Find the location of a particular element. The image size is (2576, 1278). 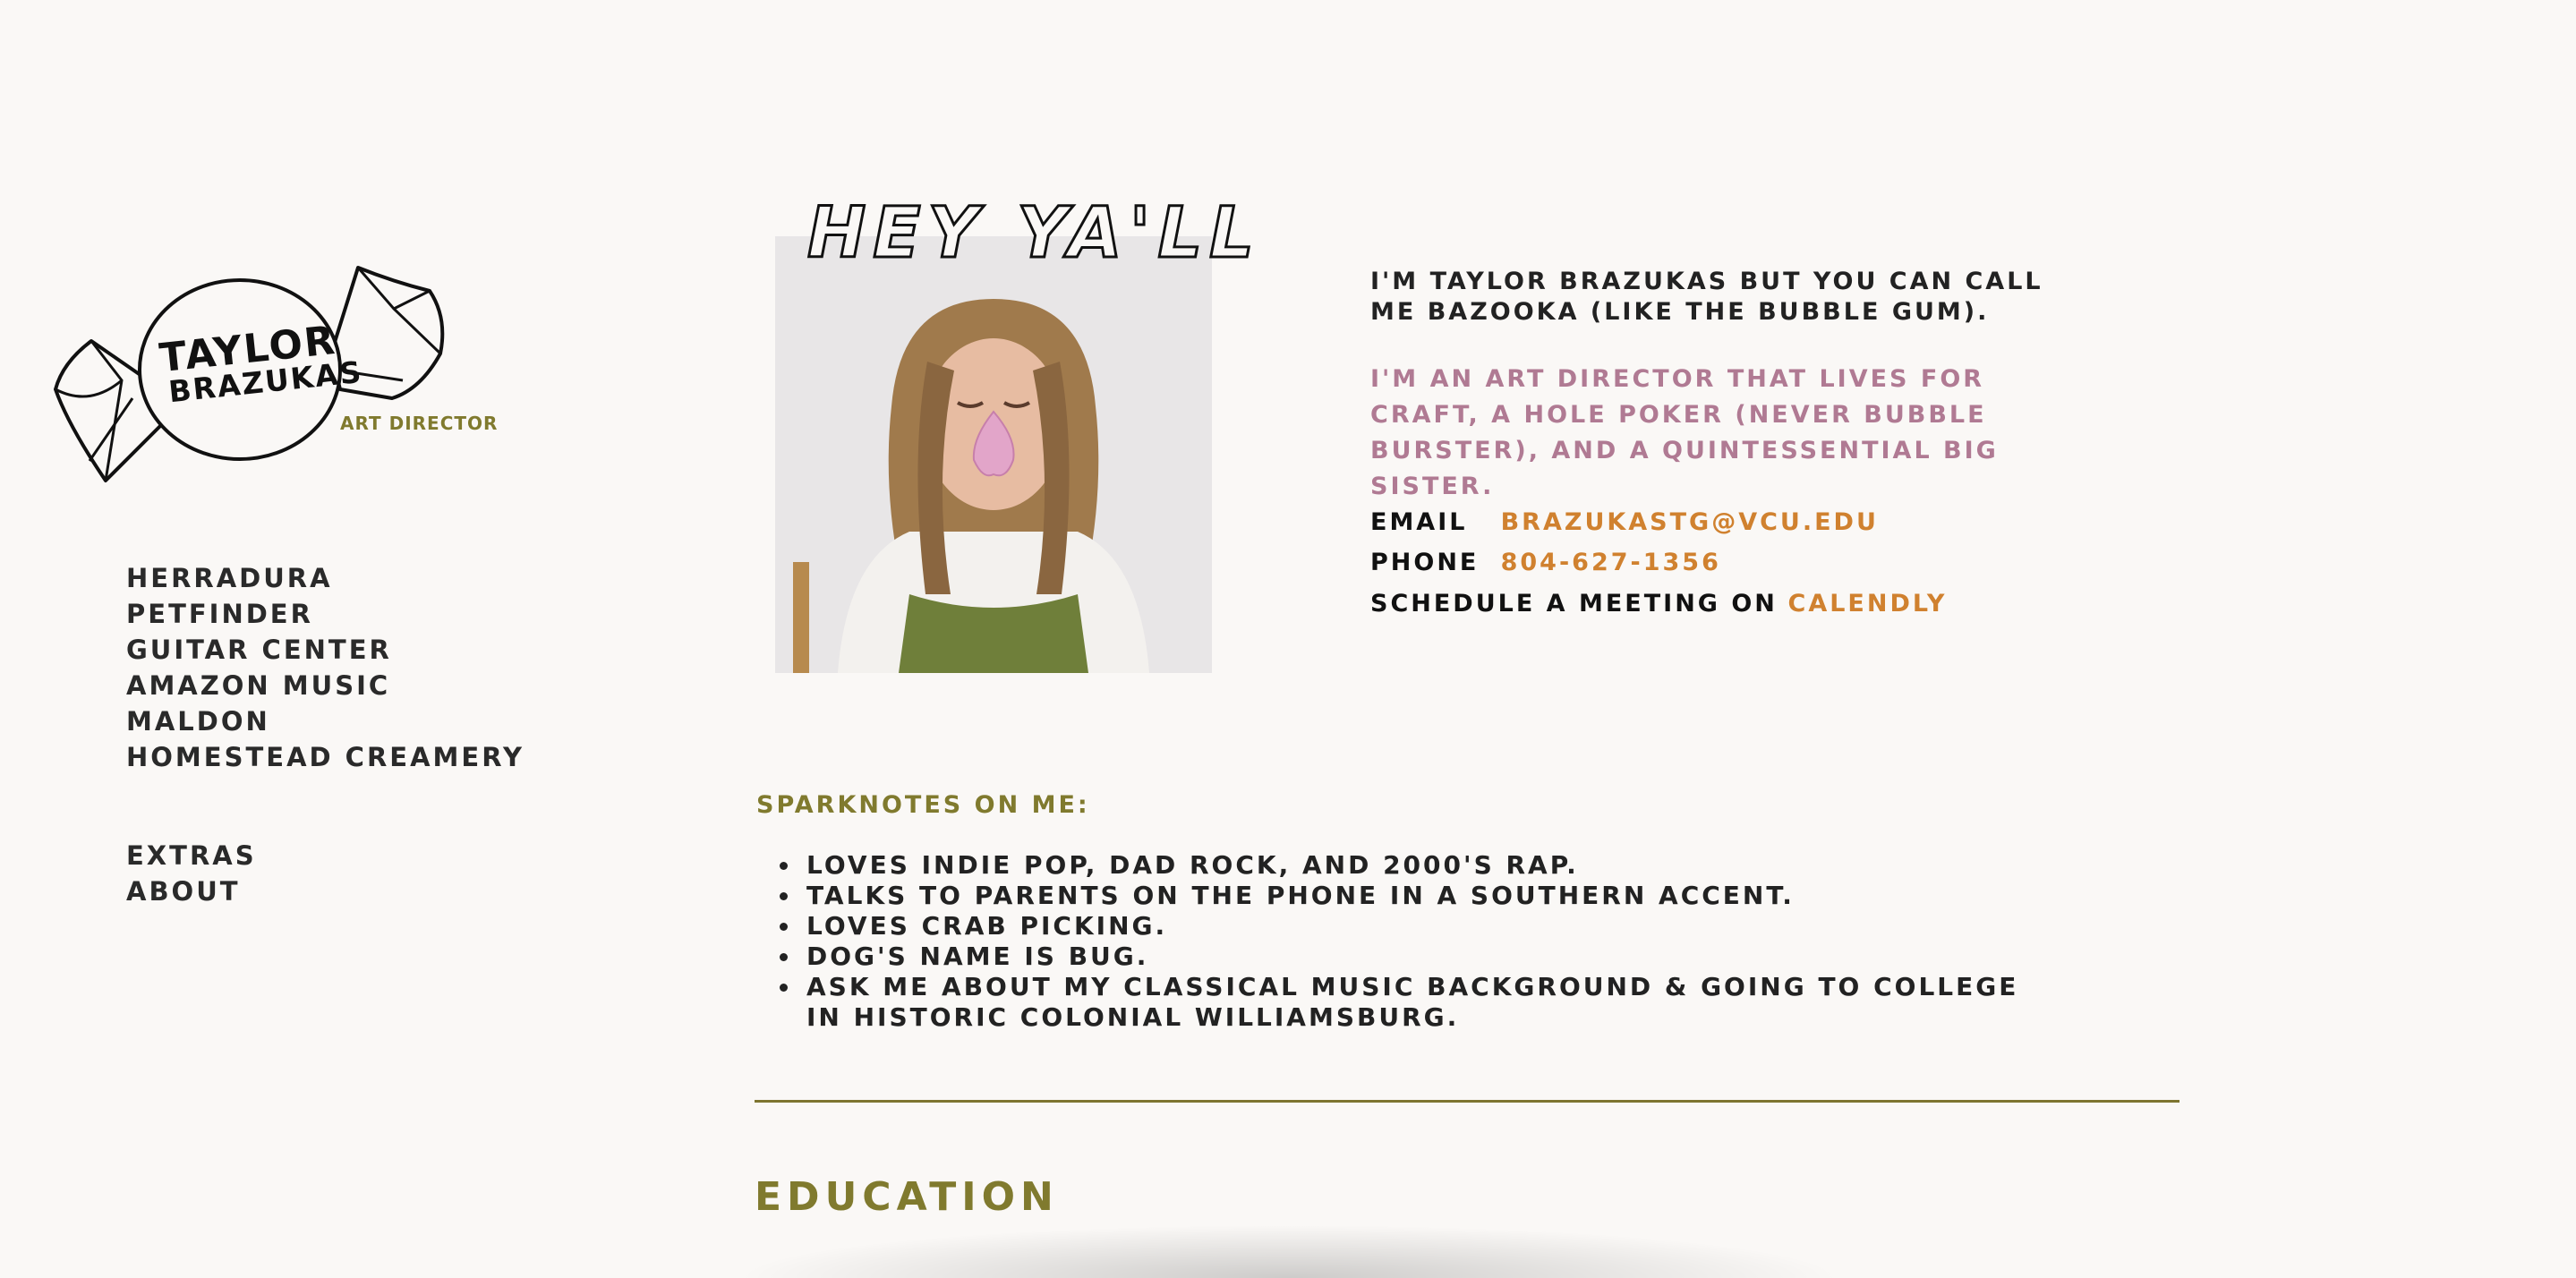

nav-item-maldon: MALDON is located at coordinates (325, 721).